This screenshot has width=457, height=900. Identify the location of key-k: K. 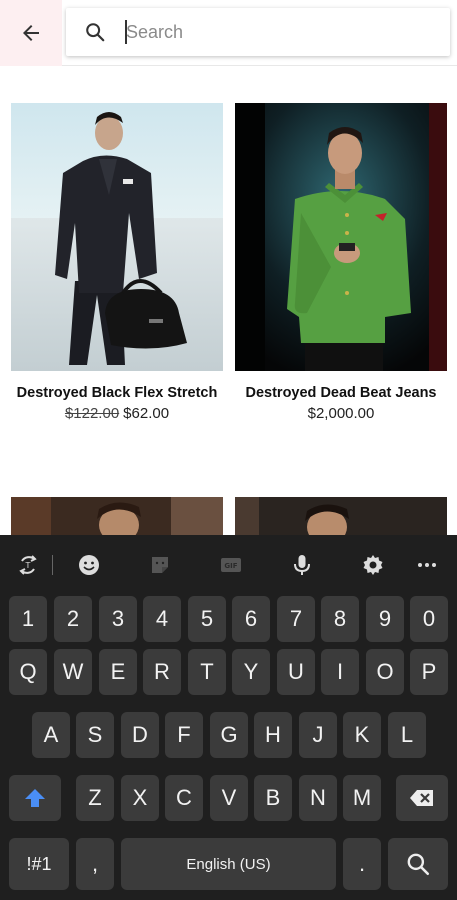
(362, 735).